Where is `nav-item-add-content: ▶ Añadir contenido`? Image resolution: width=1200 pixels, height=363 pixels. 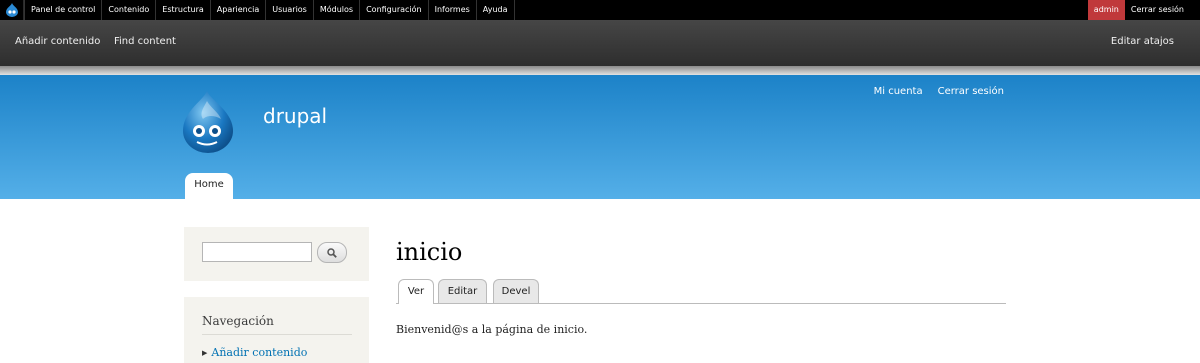 nav-item-add-content: ▶ Añadir contenido is located at coordinates (254, 352).